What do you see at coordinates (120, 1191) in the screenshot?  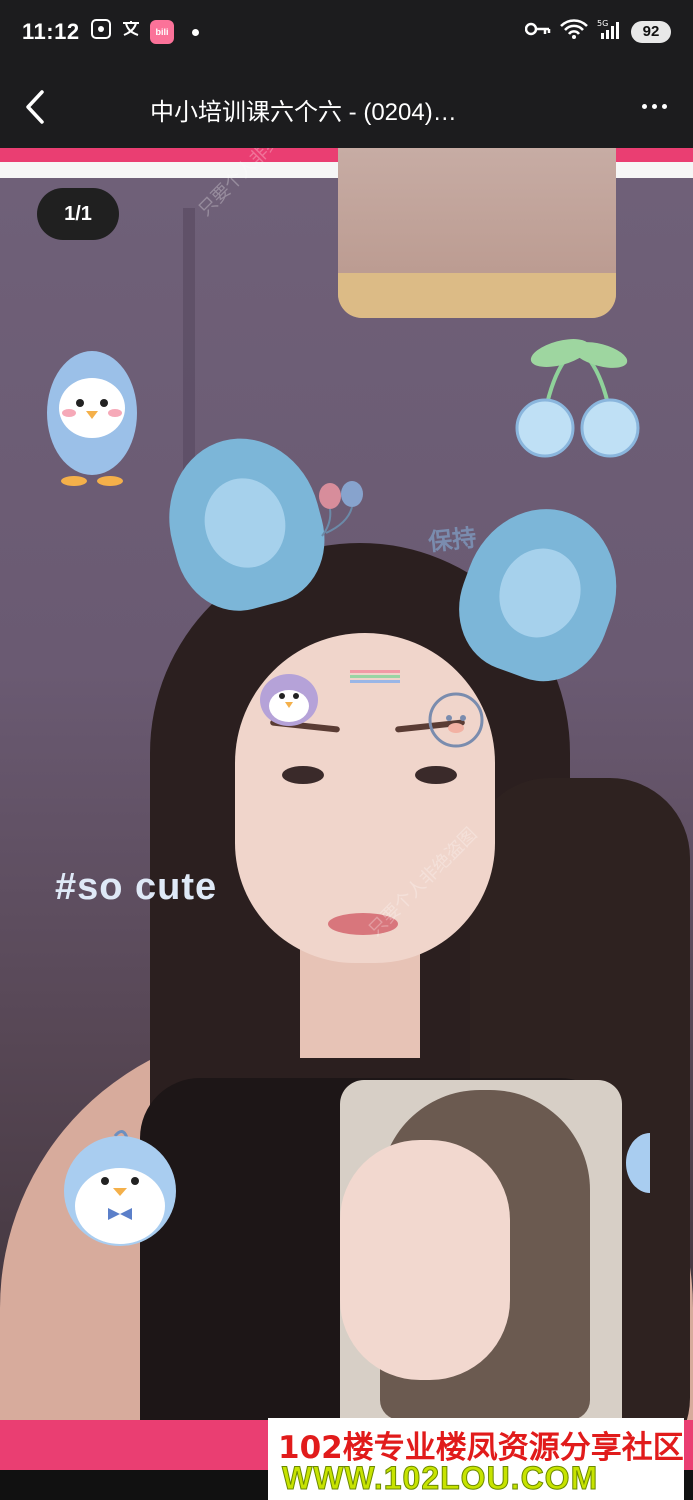 I see `penguin-bowtie-sticker-icon` at bounding box center [120, 1191].